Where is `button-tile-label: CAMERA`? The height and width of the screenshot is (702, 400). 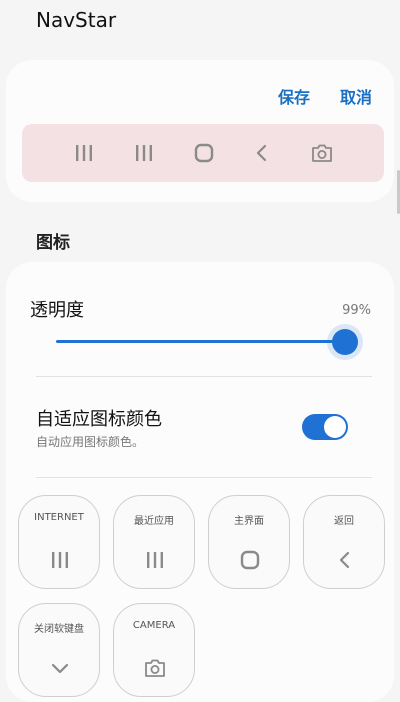
button-tile-label: CAMERA is located at coordinates (154, 625).